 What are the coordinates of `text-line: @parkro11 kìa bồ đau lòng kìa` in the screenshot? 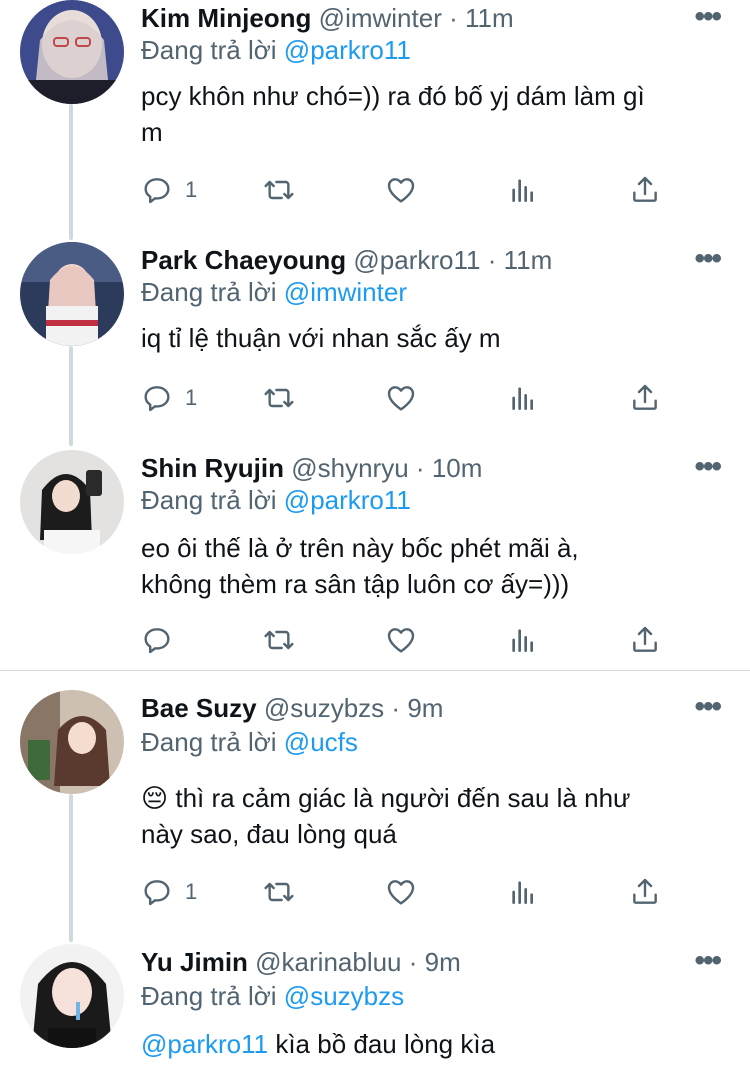 It's located at (436, 1044).